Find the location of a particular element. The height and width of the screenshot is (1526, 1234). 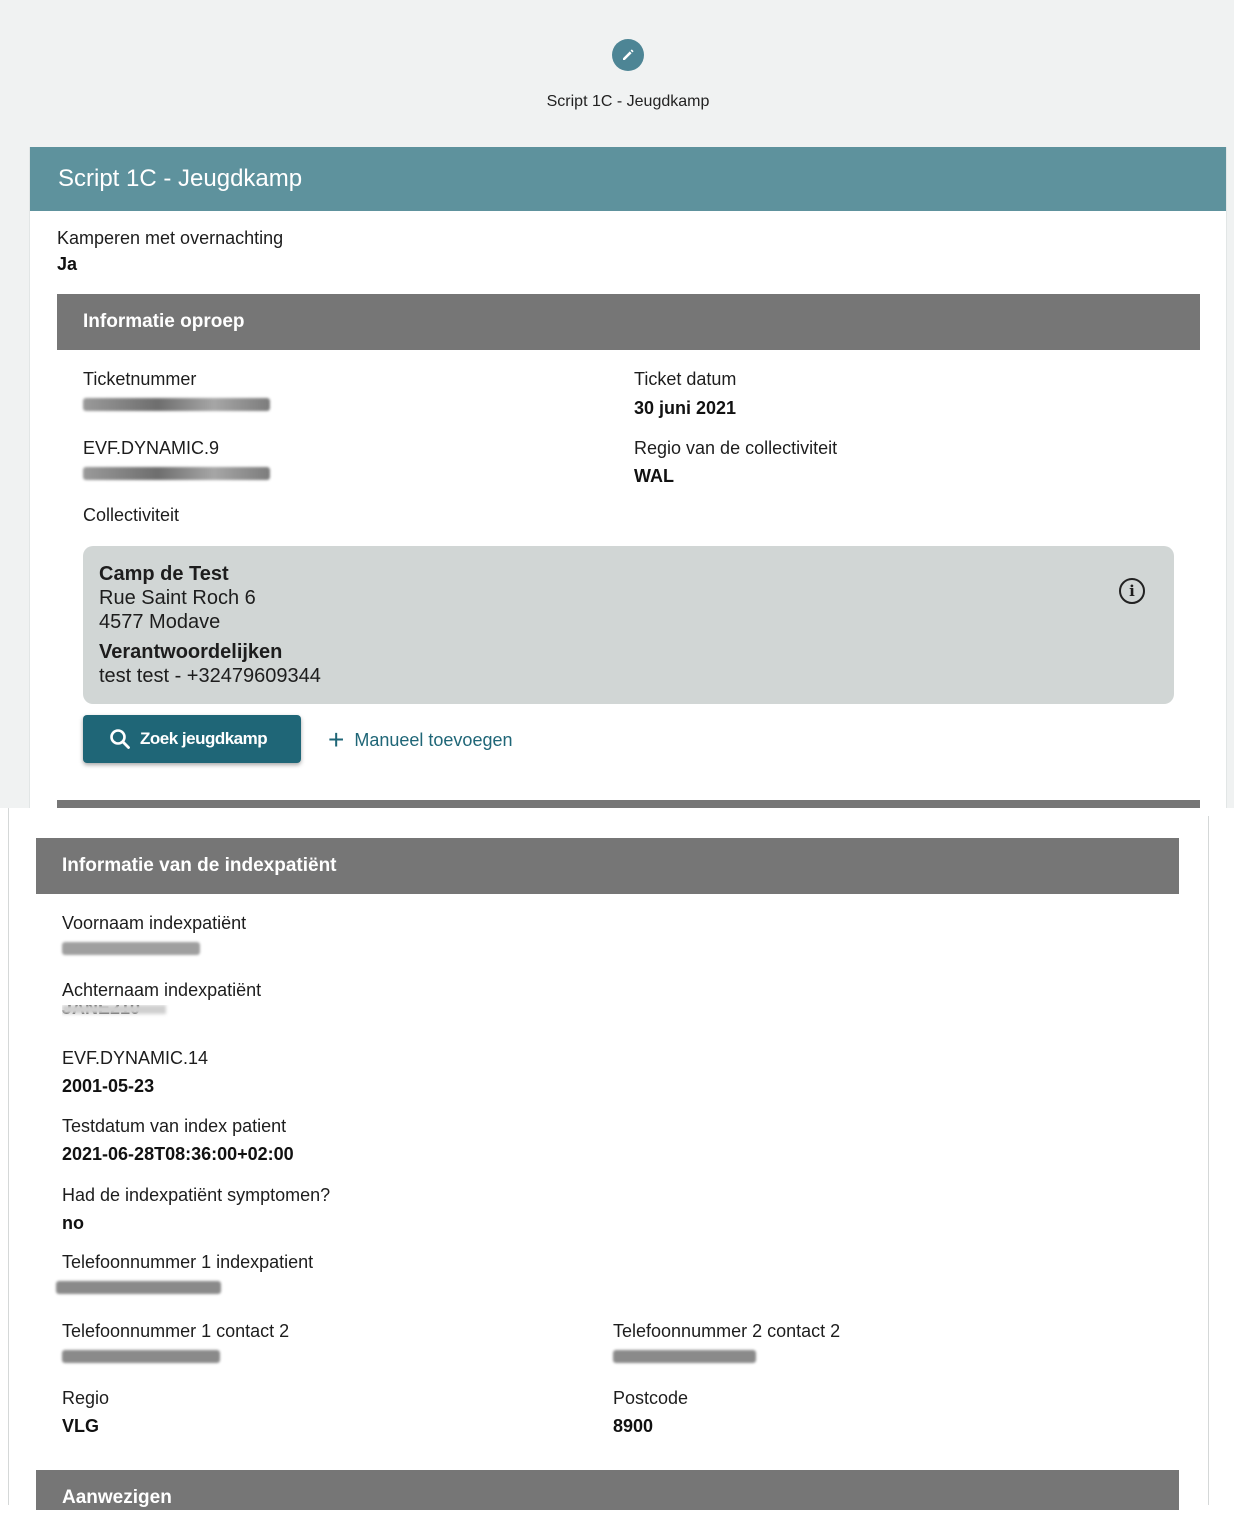

collectivity-name: Camp de Test is located at coordinates (164, 574).